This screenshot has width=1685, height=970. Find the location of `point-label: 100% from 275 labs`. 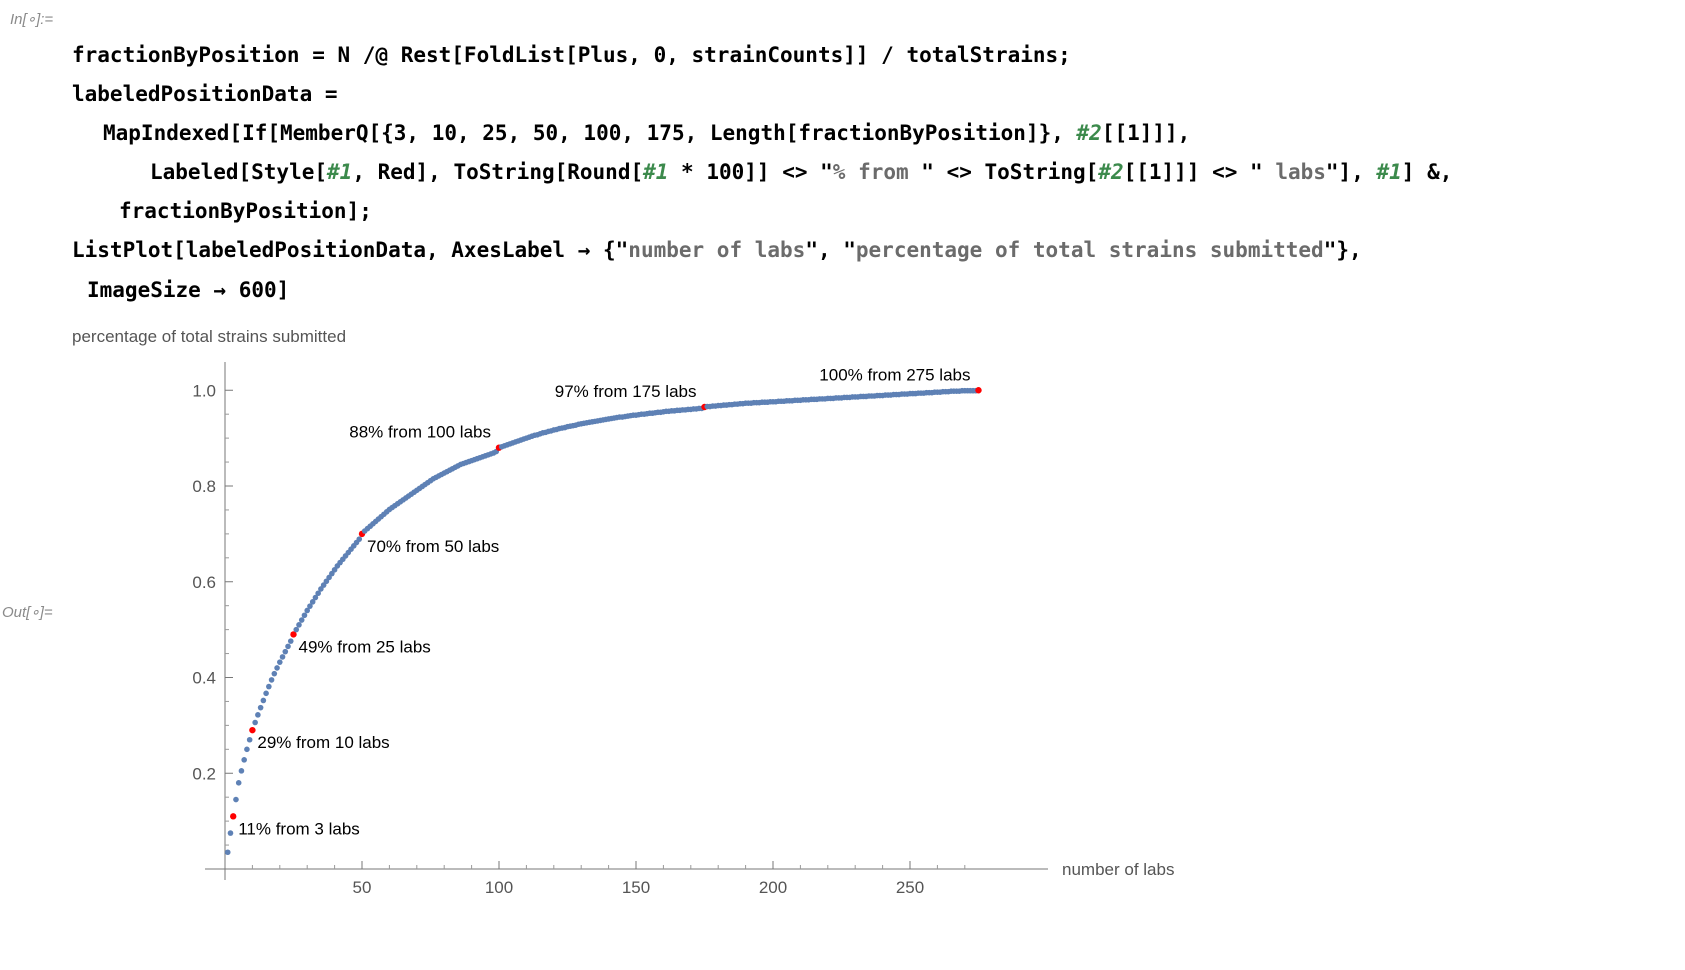

point-label: 100% from 275 labs is located at coordinates (894, 374).